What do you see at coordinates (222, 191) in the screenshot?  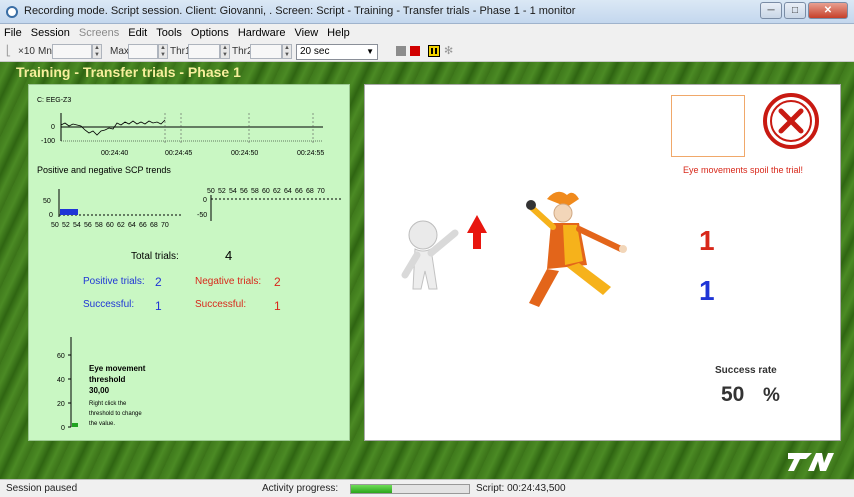 I see `neg-trend-x-tick: 52` at bounding box center [222, 191].